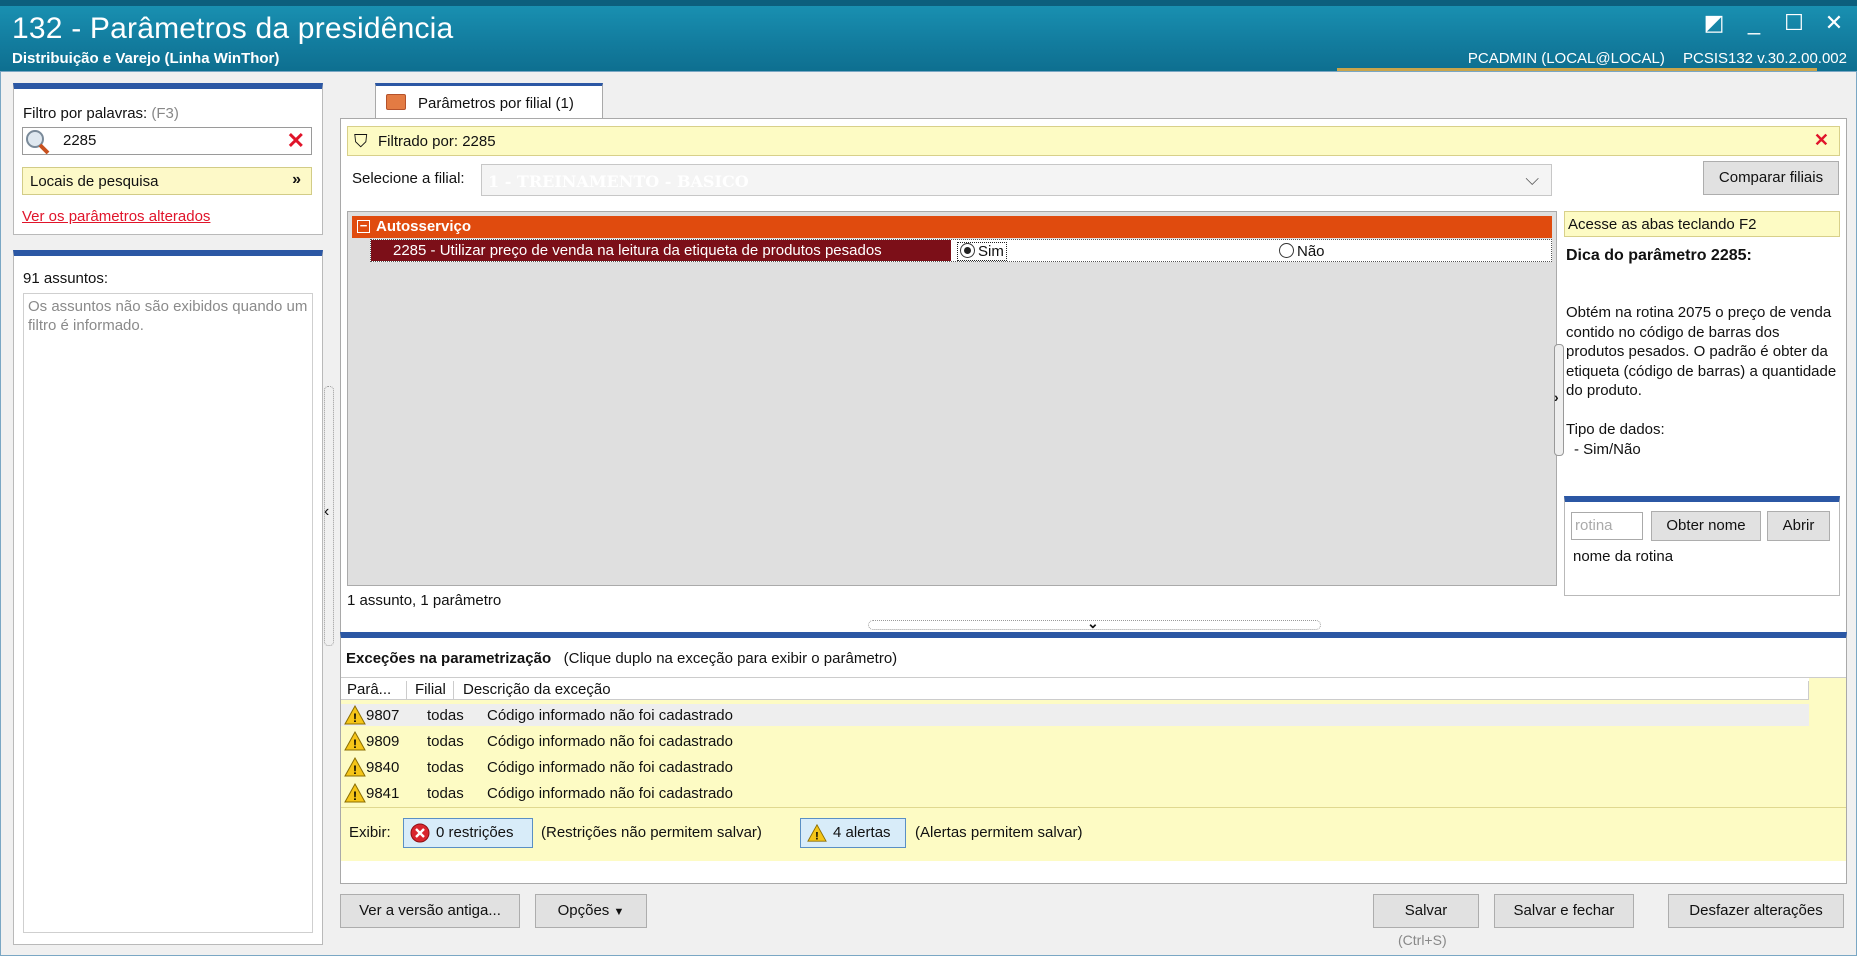  I want to click on search-locations-label: Locais de pesquisa, so click(94, 181).